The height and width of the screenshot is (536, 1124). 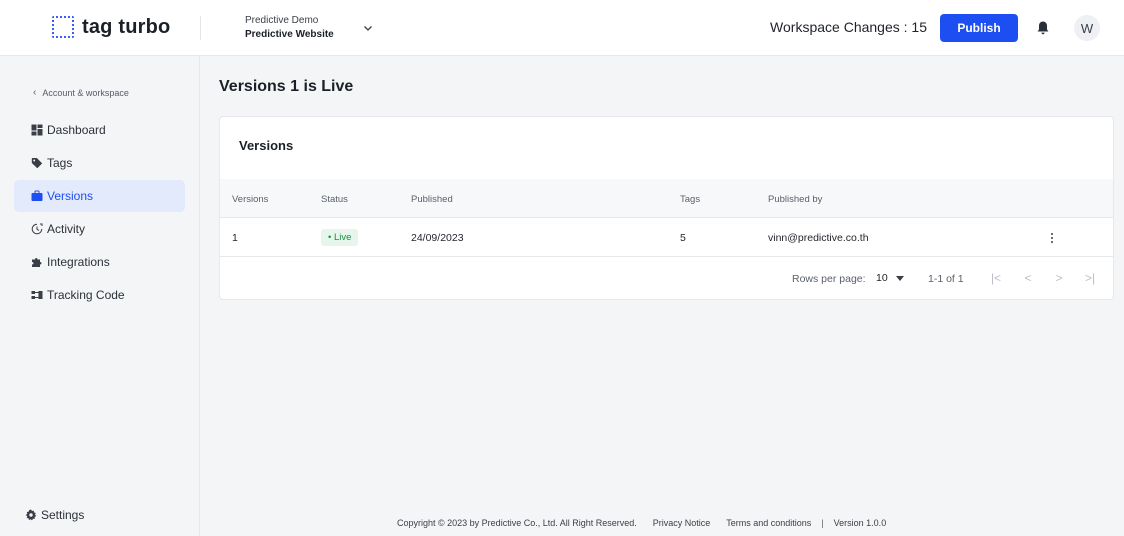 What do you see at coordinates (946, 279) in the screenshot?
I see `pagination-range: 1-1 of 1` at bounding box center [946, 279].